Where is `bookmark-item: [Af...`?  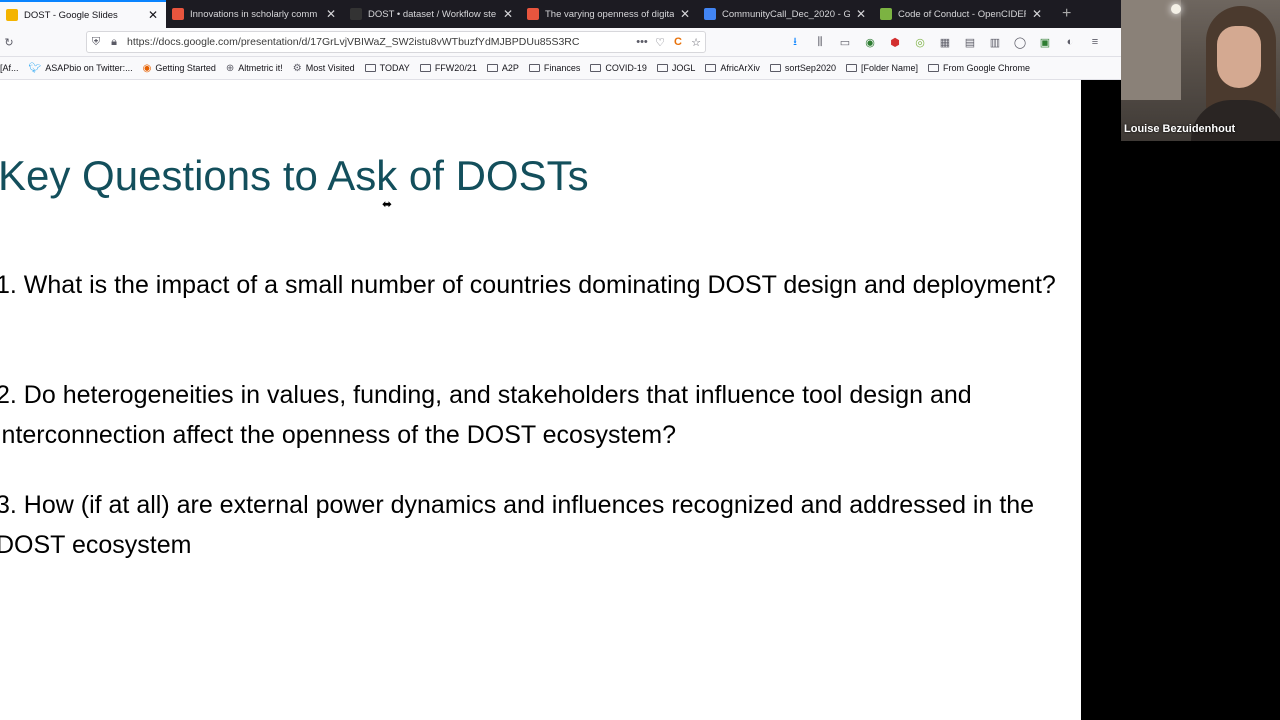
bookmark-item: [Af... is located at coordinates (9, 68).